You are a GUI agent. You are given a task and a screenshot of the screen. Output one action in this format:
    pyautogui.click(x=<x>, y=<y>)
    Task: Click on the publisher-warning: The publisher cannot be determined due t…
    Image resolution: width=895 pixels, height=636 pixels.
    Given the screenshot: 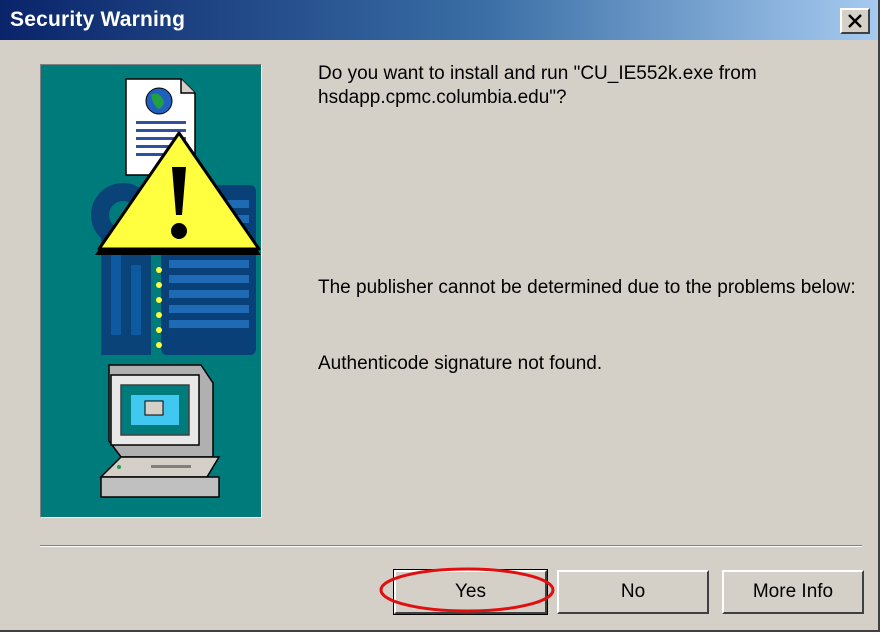 What is the action you would take?
    pyautogui.click(x=587, y=287)
    